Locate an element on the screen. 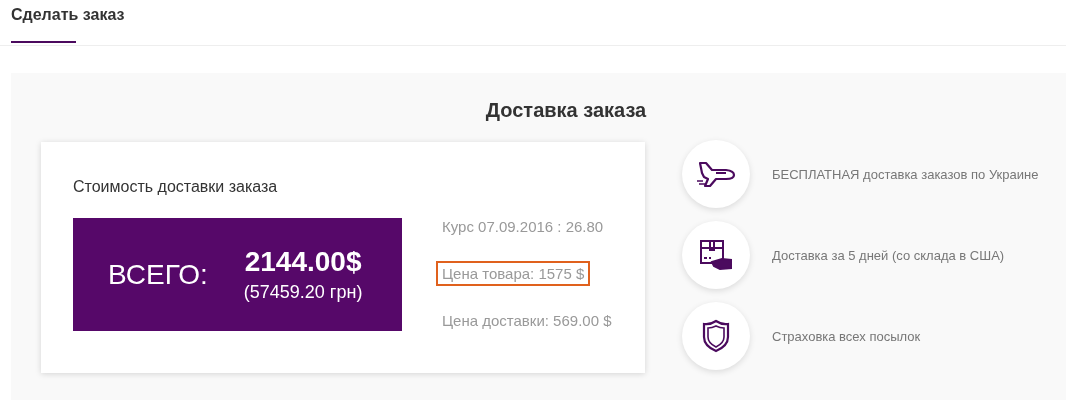  feature-text: Доставка за 5 дней (со склада в США) is located at coordinates (888, 255).